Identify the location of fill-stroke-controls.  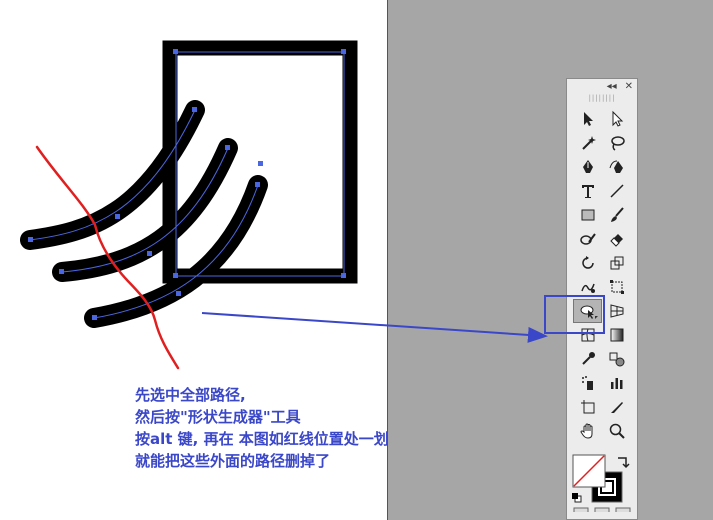
(601, 483).